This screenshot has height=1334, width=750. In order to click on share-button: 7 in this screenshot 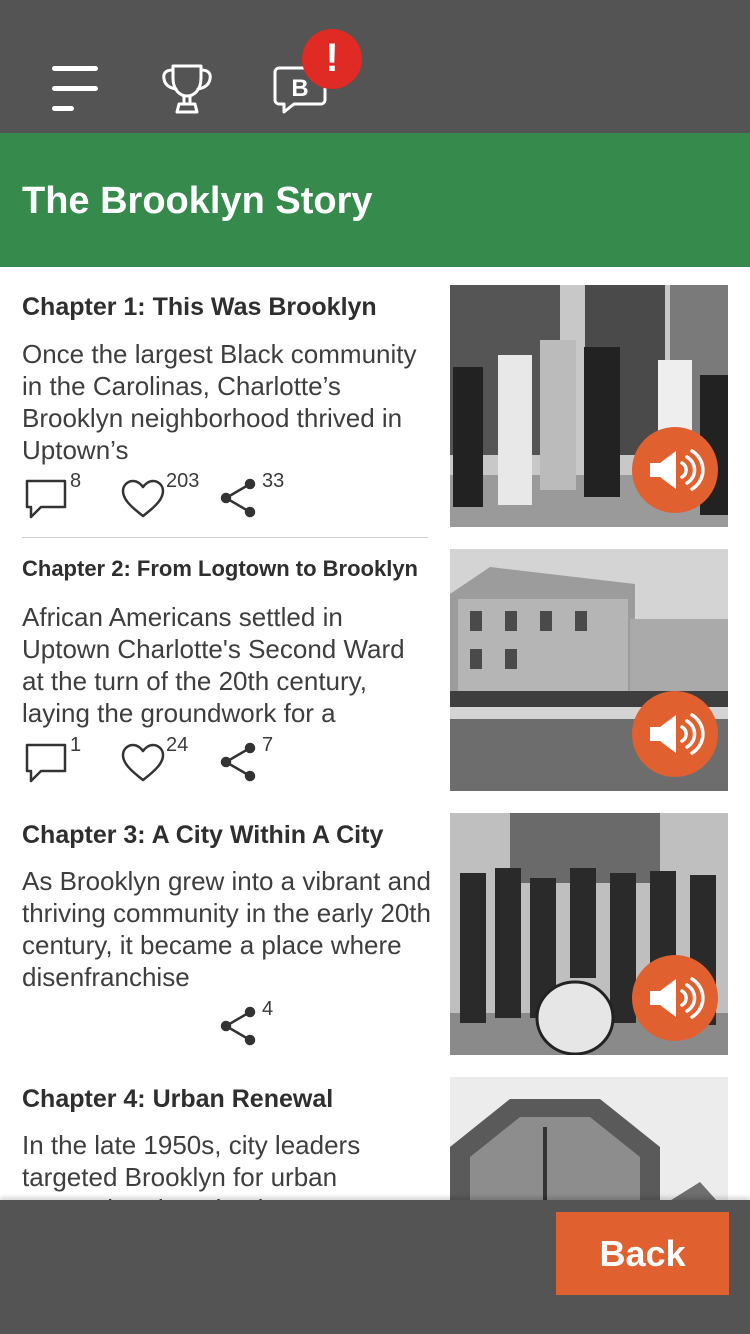, I will do `click(257, 760)`.